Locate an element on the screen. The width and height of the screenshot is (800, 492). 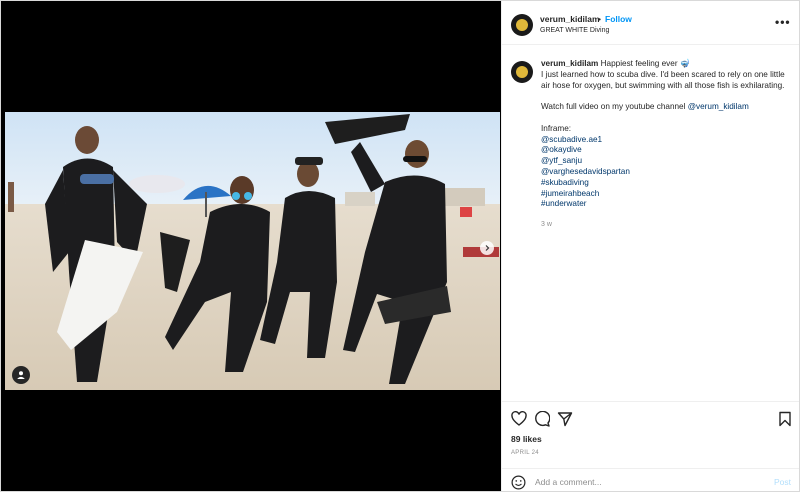
comment-input is located at coordinates (650, 481).